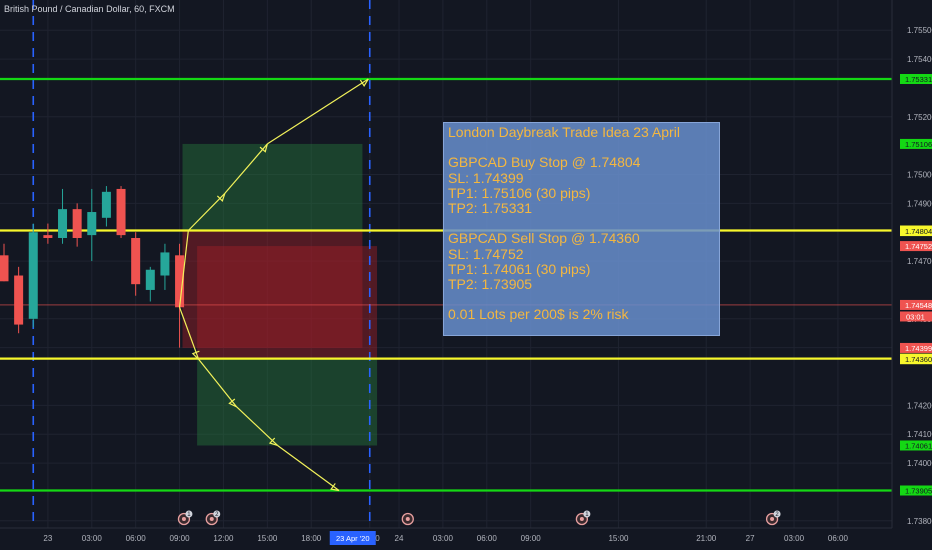 The image size is (932, 550). I want to click on note-sell-sl: SL: 1.74752, so click(486, 253).